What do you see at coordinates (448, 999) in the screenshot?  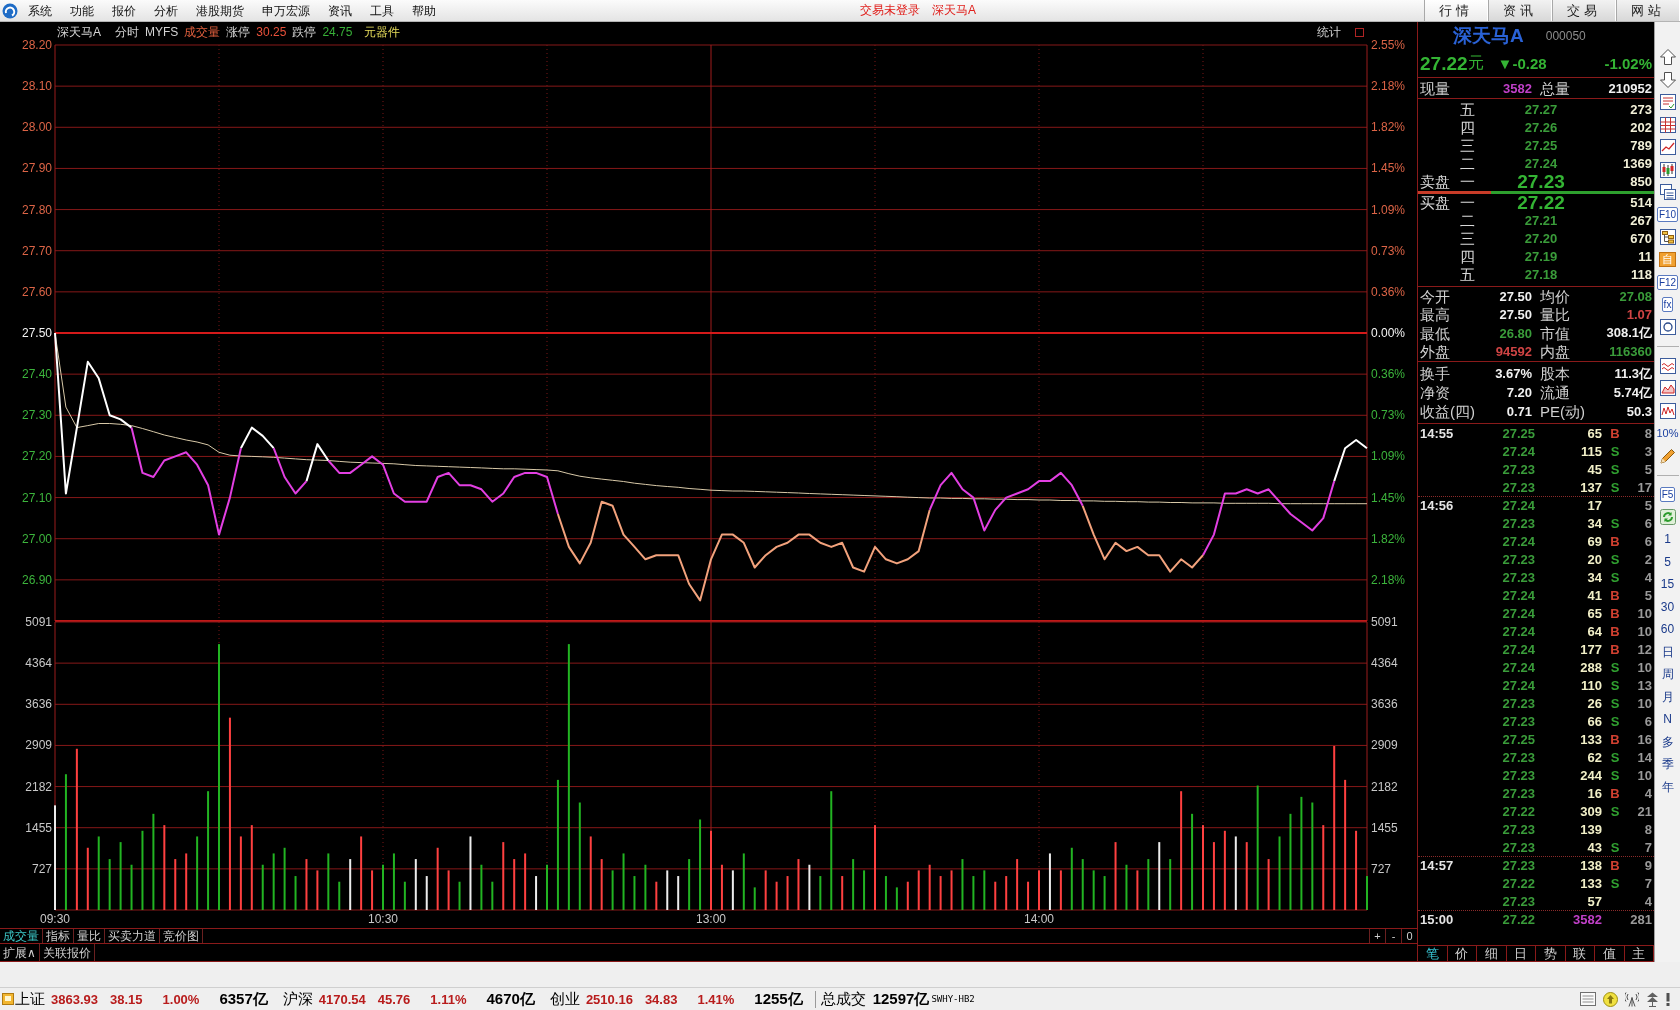 I see `index-percent: 1.11%` at bounding box center [448, 999].